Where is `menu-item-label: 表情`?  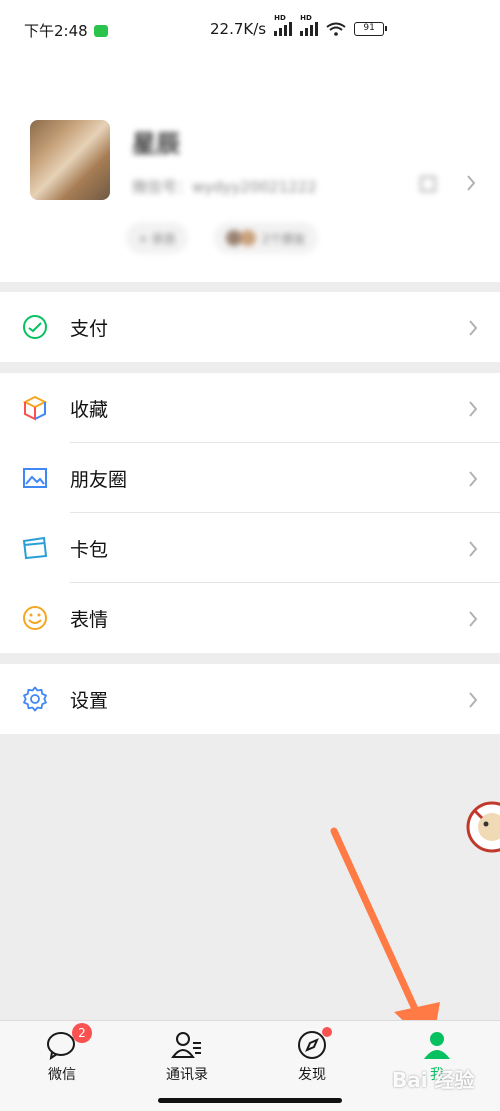 menu-item-label: 表情 is located at coordinates (89, 619).